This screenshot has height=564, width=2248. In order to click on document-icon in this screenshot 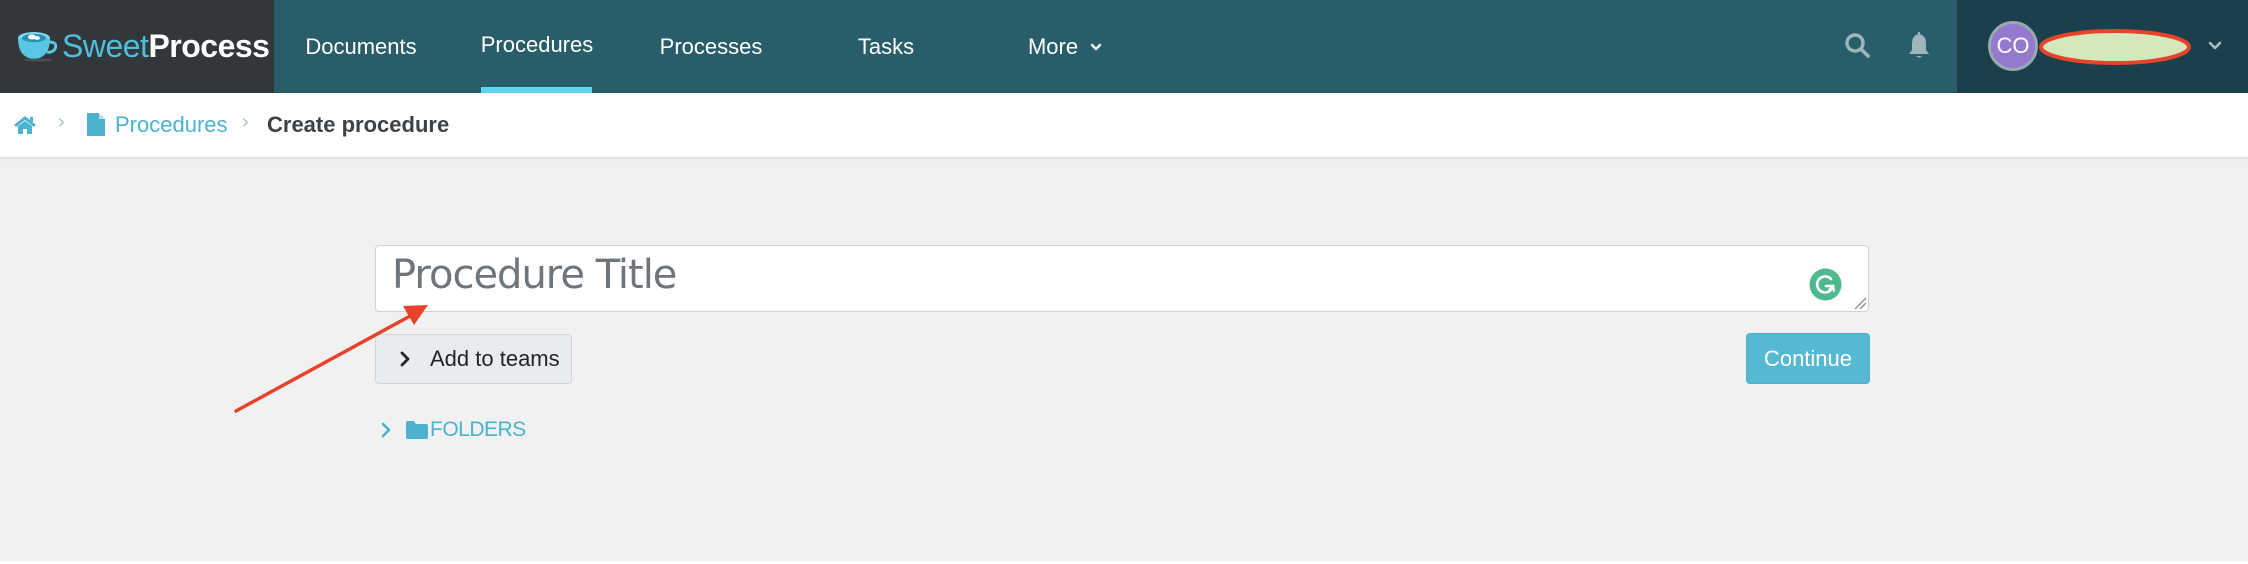, I will do `click(96, 124)`.